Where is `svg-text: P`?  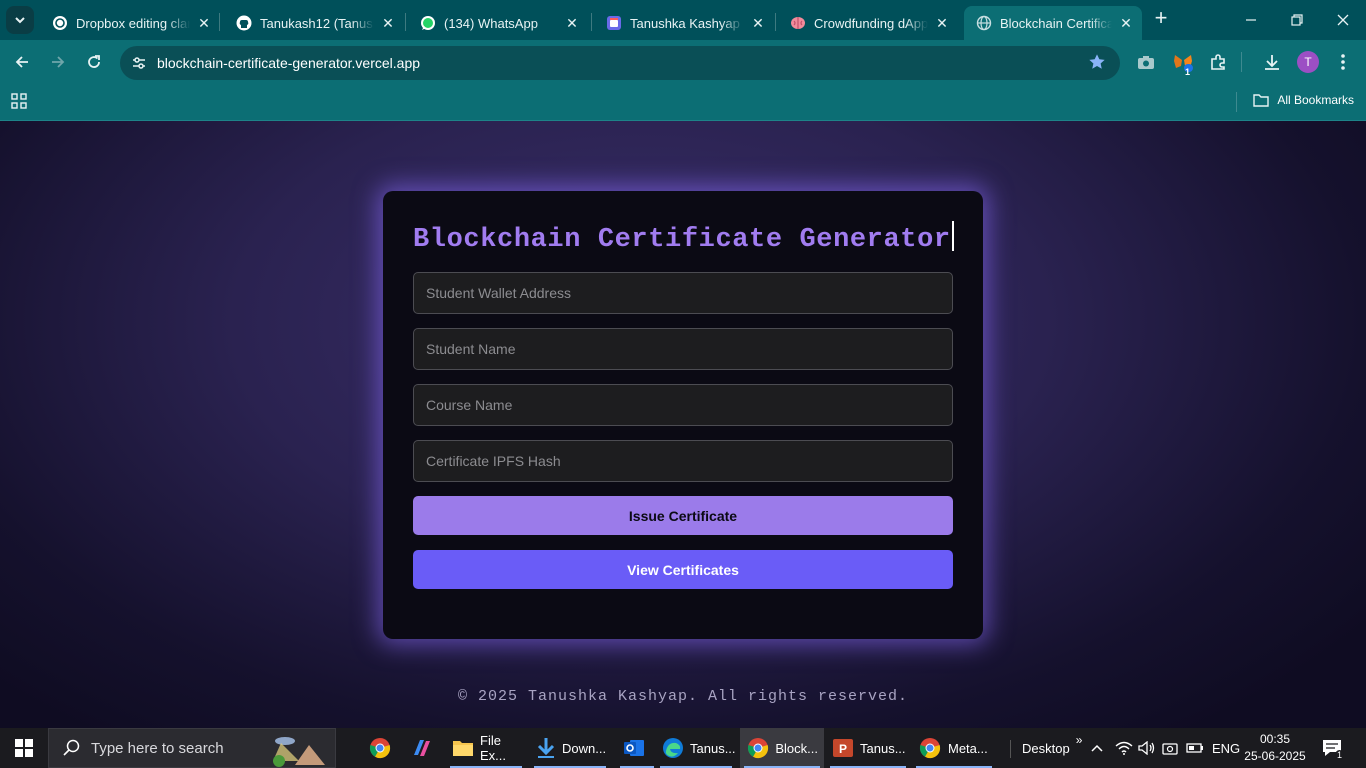 svg-text: P is located at coordinates (843, 749).